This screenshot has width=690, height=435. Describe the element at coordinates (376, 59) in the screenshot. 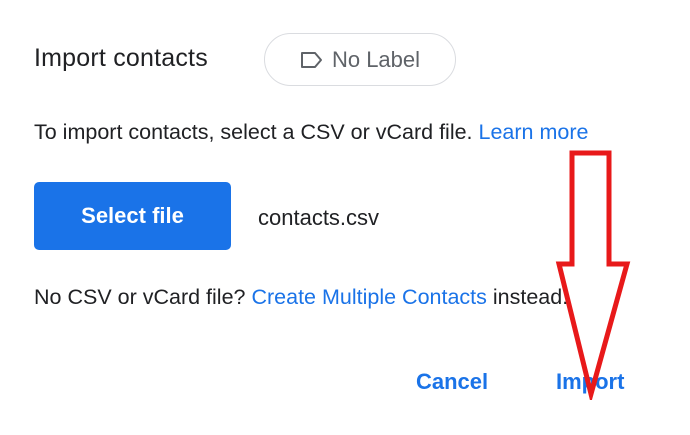

I see `label-chip-text: No Label` at that location.